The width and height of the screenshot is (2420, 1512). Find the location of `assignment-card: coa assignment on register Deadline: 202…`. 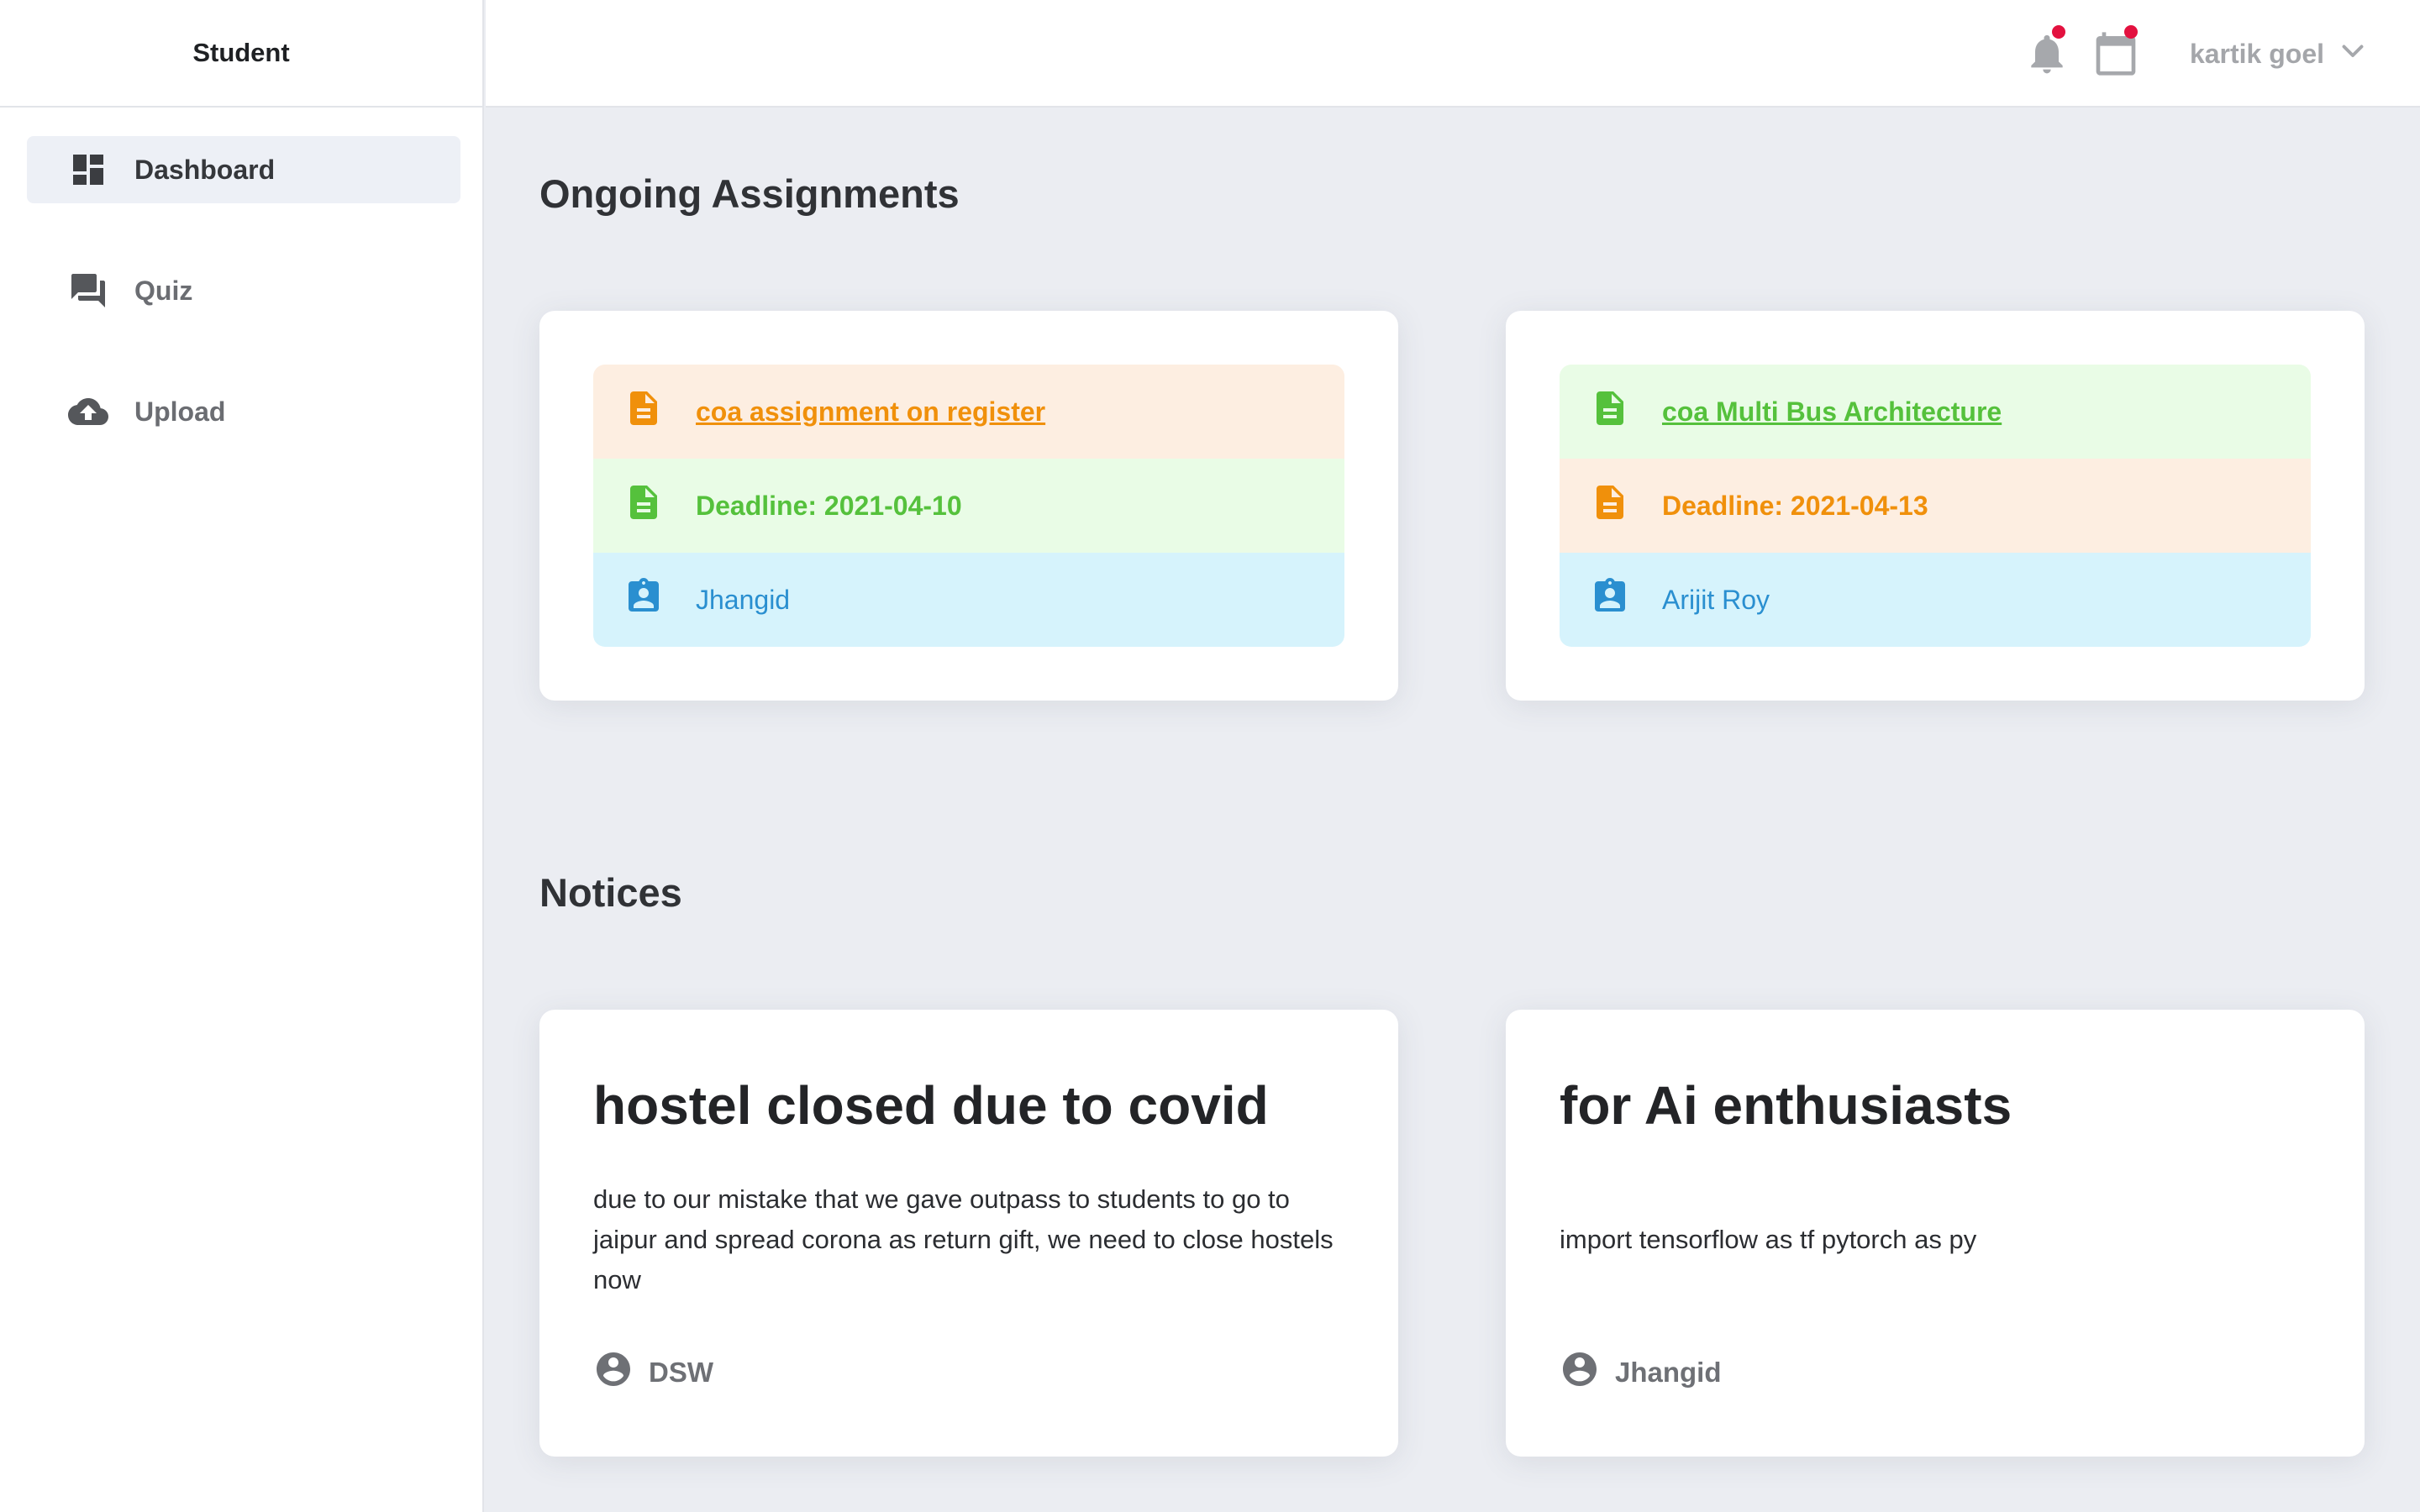

assignment-card: coa assignment on register Deadline: 202… is located at coordinates (968, 506).